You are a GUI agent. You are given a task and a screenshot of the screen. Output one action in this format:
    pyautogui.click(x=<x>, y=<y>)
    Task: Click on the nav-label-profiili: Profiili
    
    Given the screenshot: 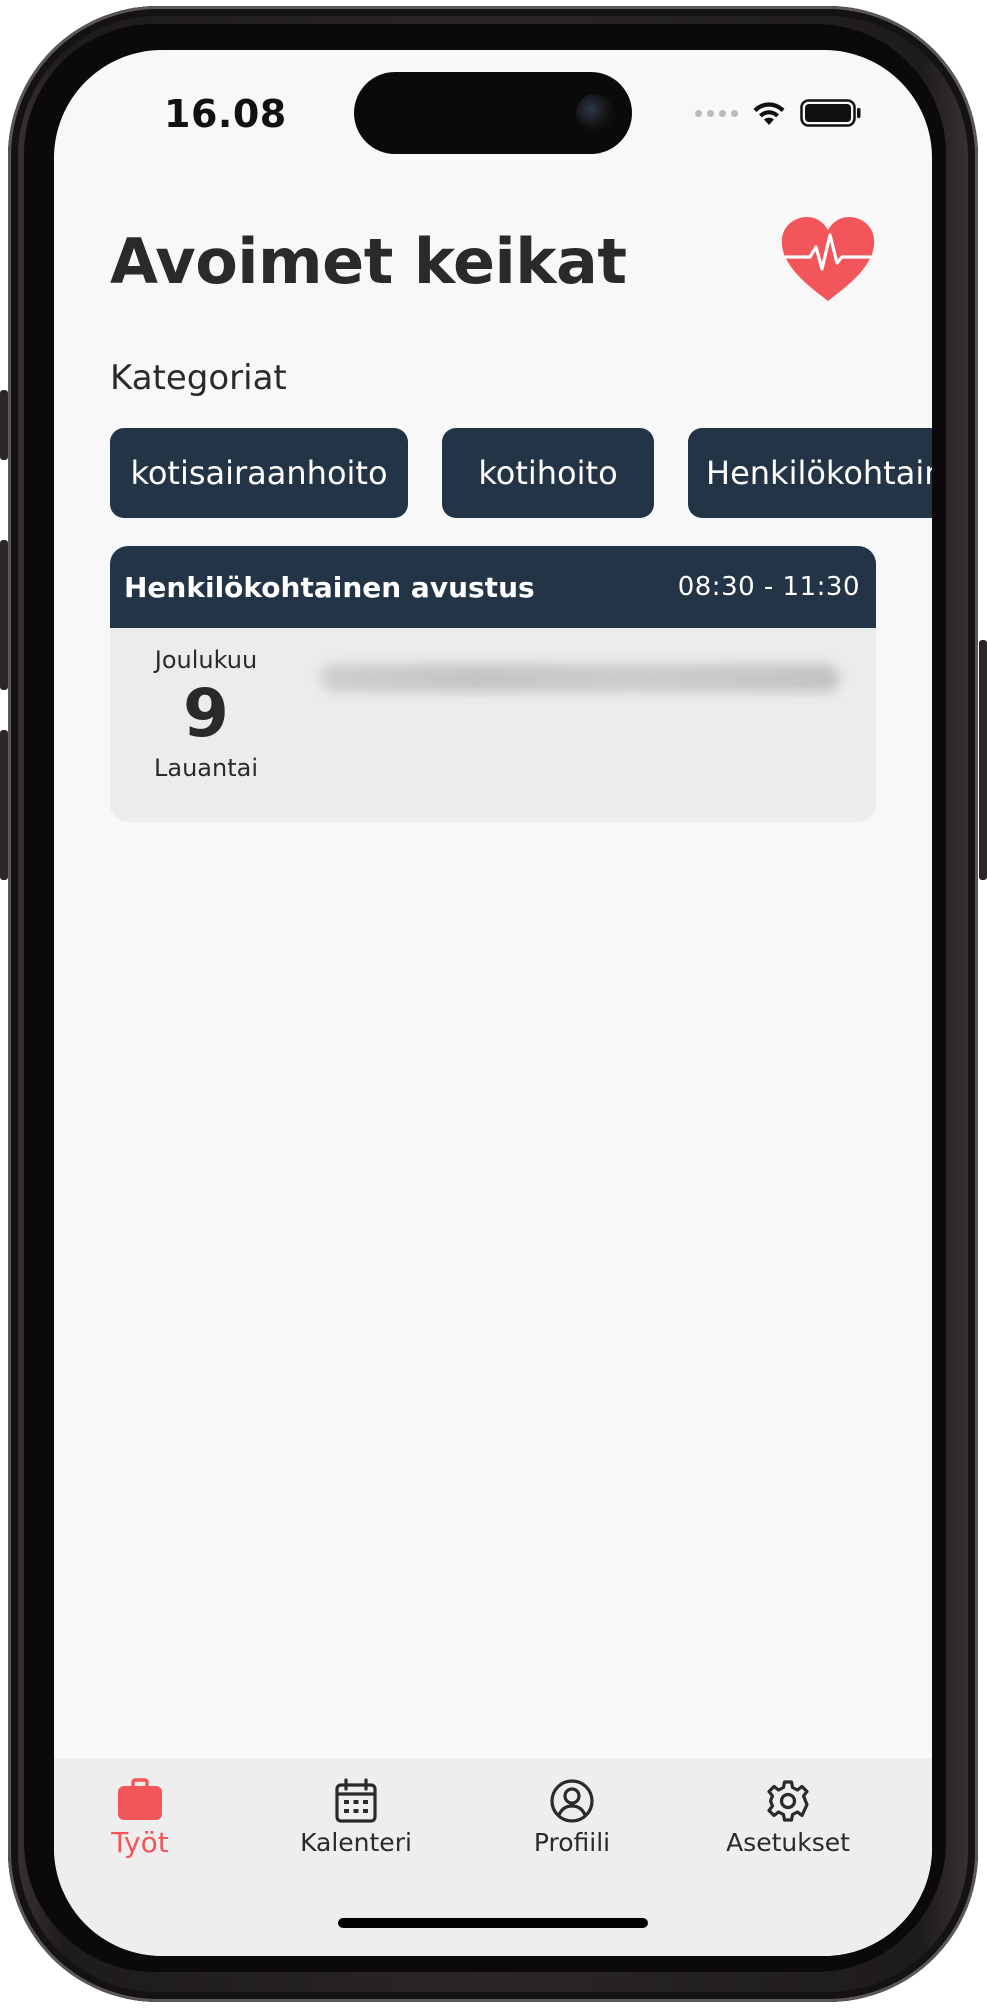 What is the action you would take?
    pyautogui.click(x=572, y=1842)
    